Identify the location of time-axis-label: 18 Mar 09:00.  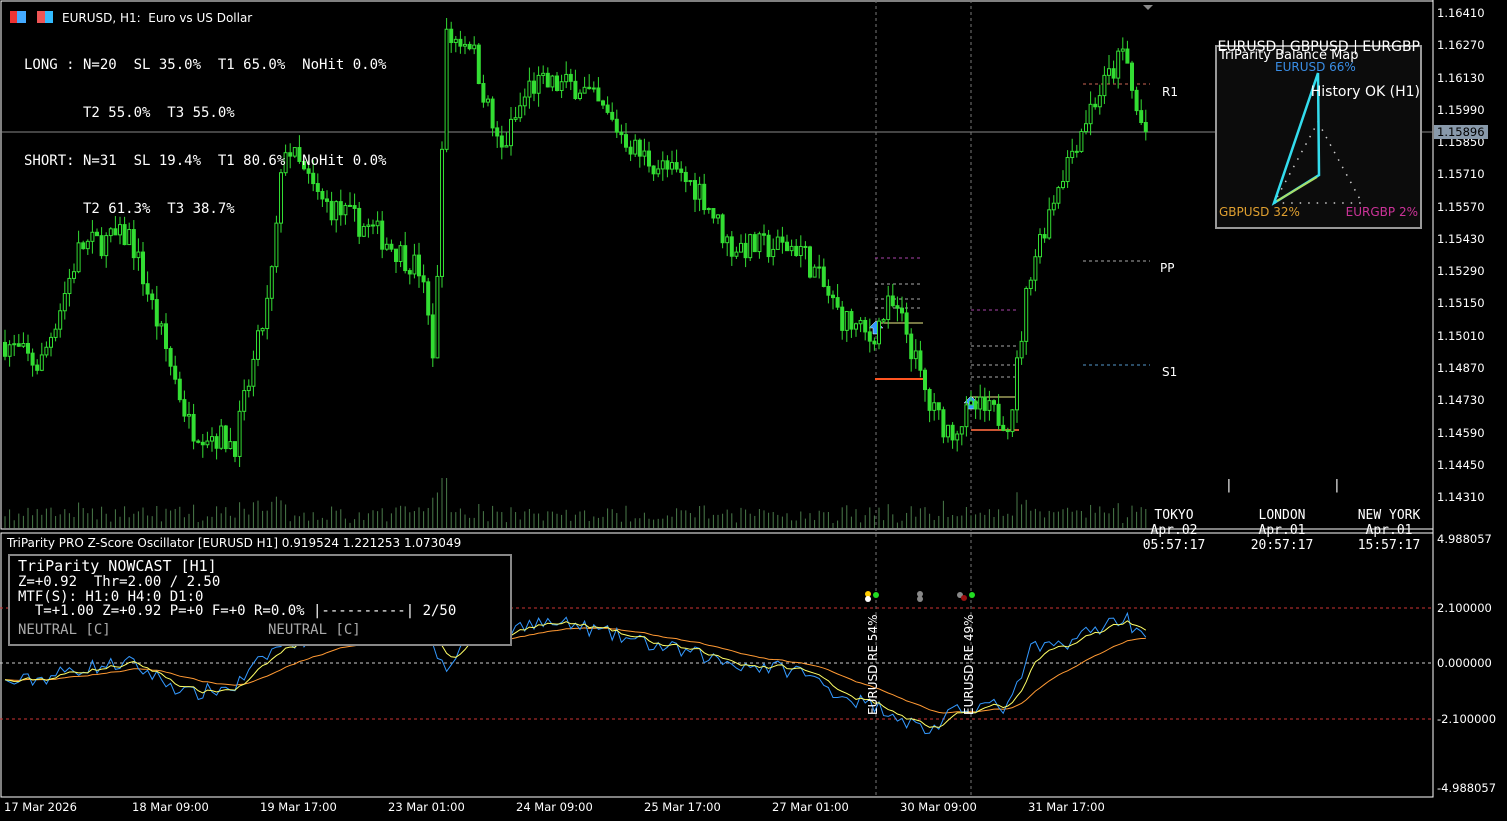
(170, 807).